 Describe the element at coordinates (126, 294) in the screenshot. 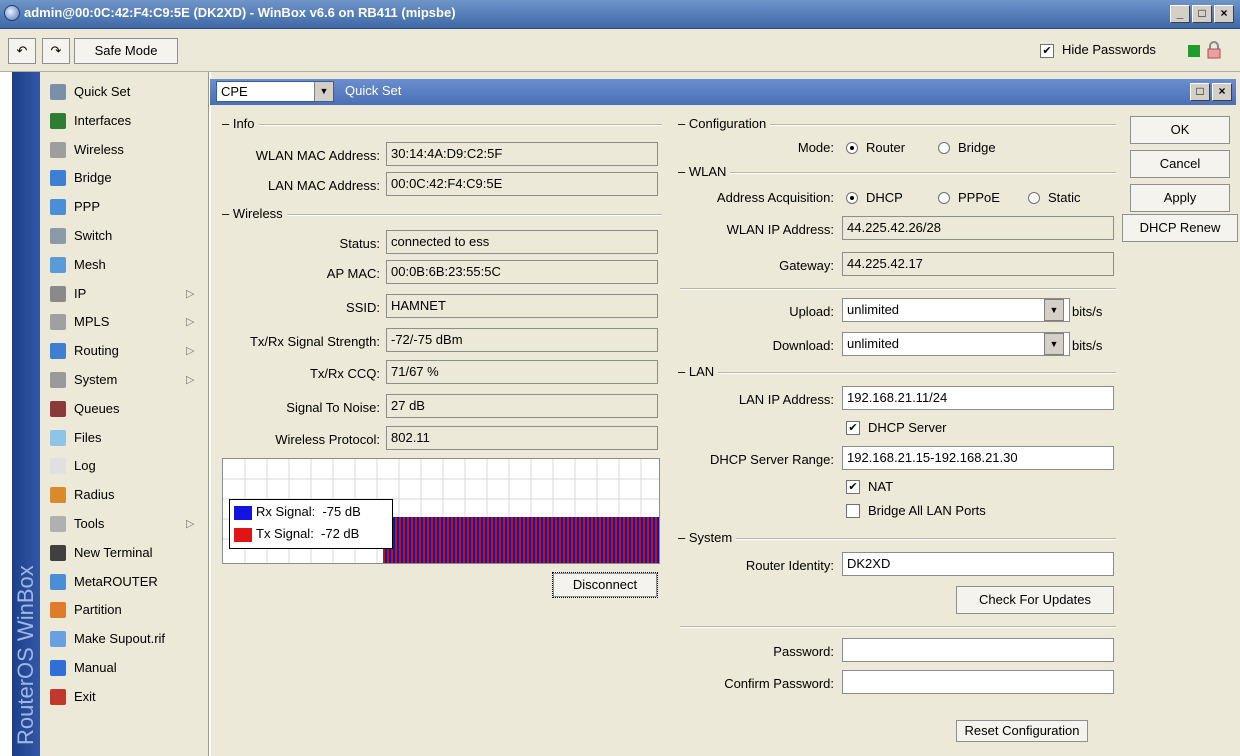

I see `sidebar-item-ip: IP ▷` at that location.